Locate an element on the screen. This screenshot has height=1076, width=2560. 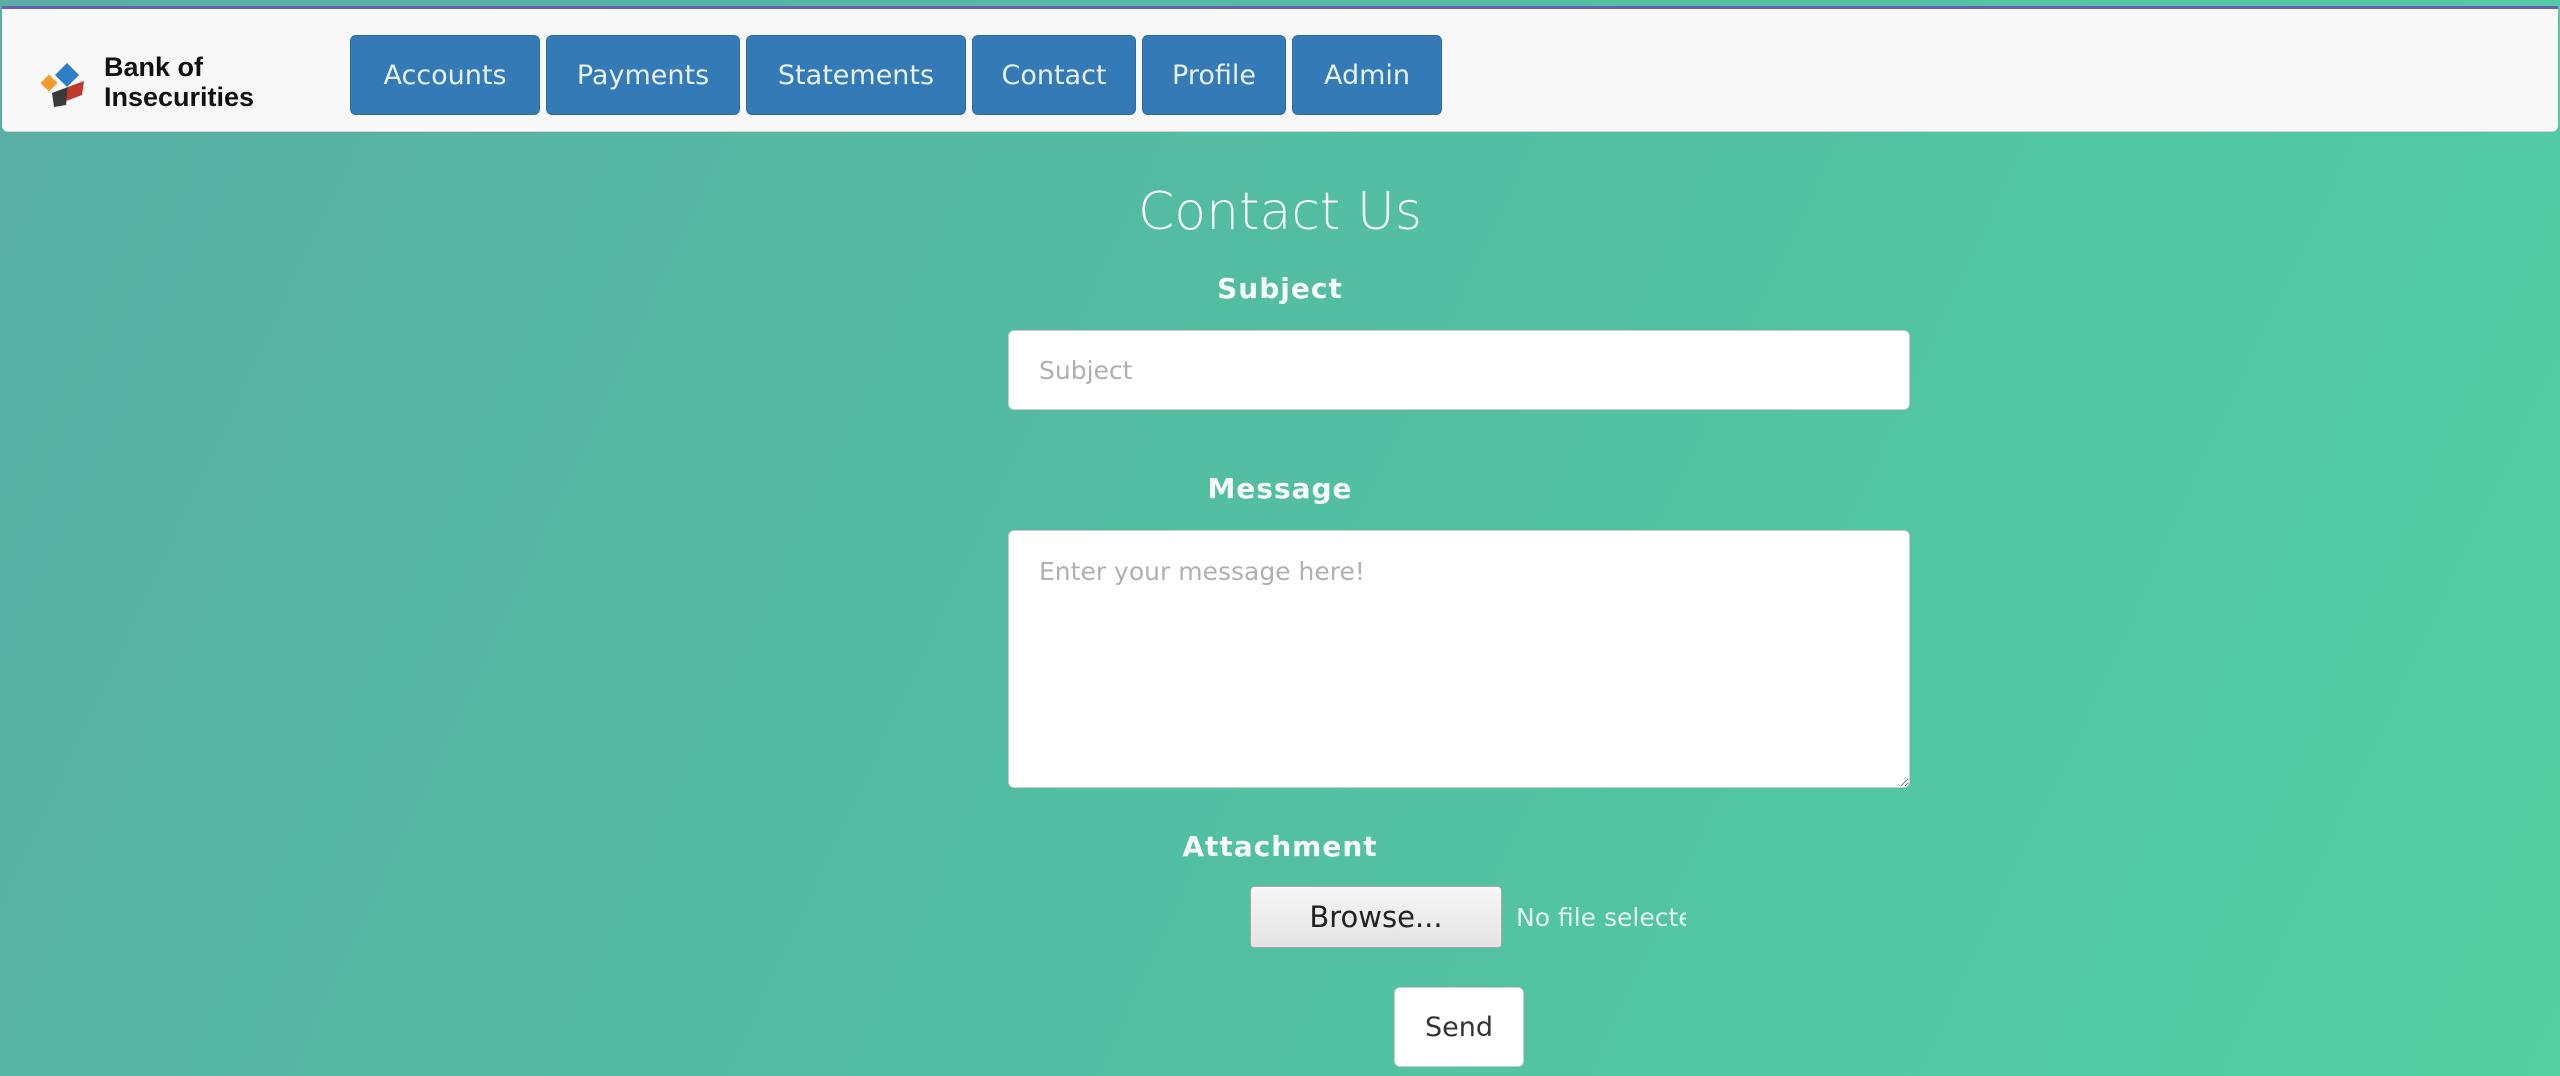
brand-line-1: Bank of is located at coordinates (154, 67).